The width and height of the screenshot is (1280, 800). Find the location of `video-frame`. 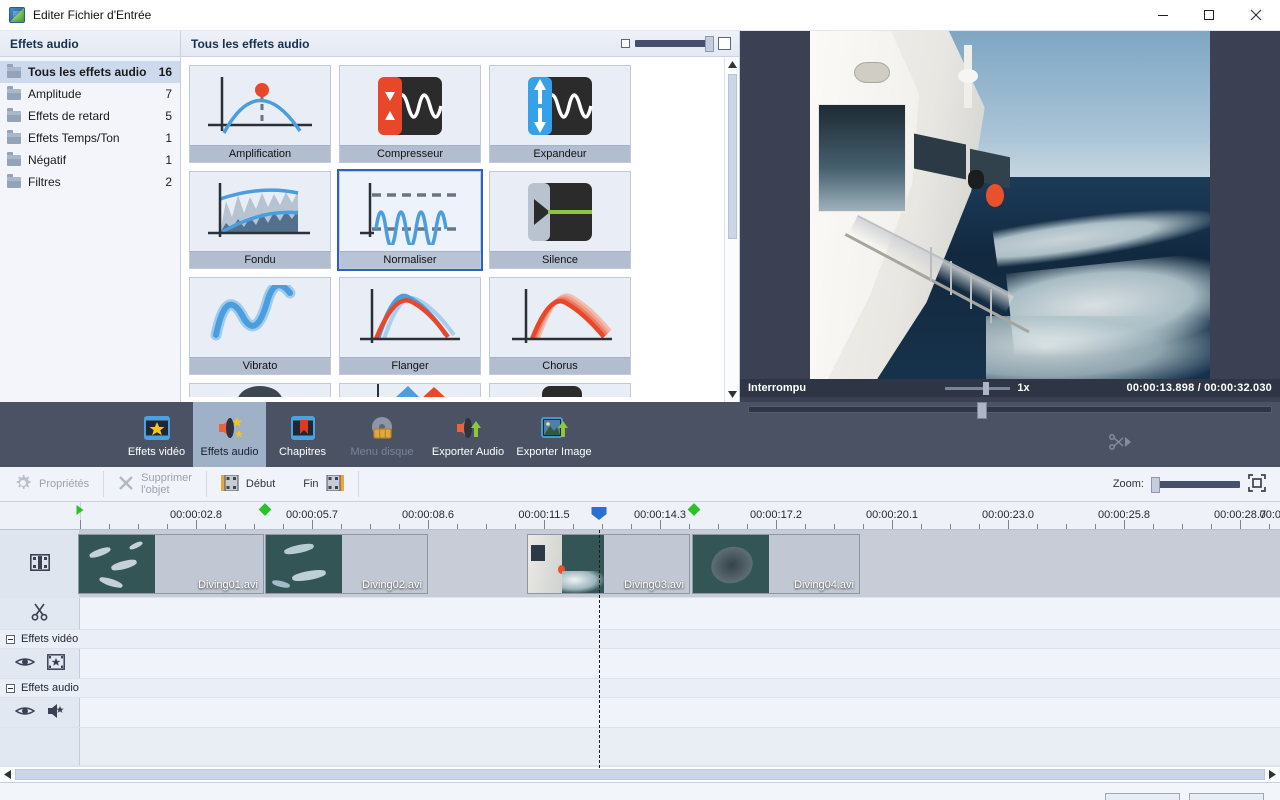

video-frame is located at coordinates (1010, 205).